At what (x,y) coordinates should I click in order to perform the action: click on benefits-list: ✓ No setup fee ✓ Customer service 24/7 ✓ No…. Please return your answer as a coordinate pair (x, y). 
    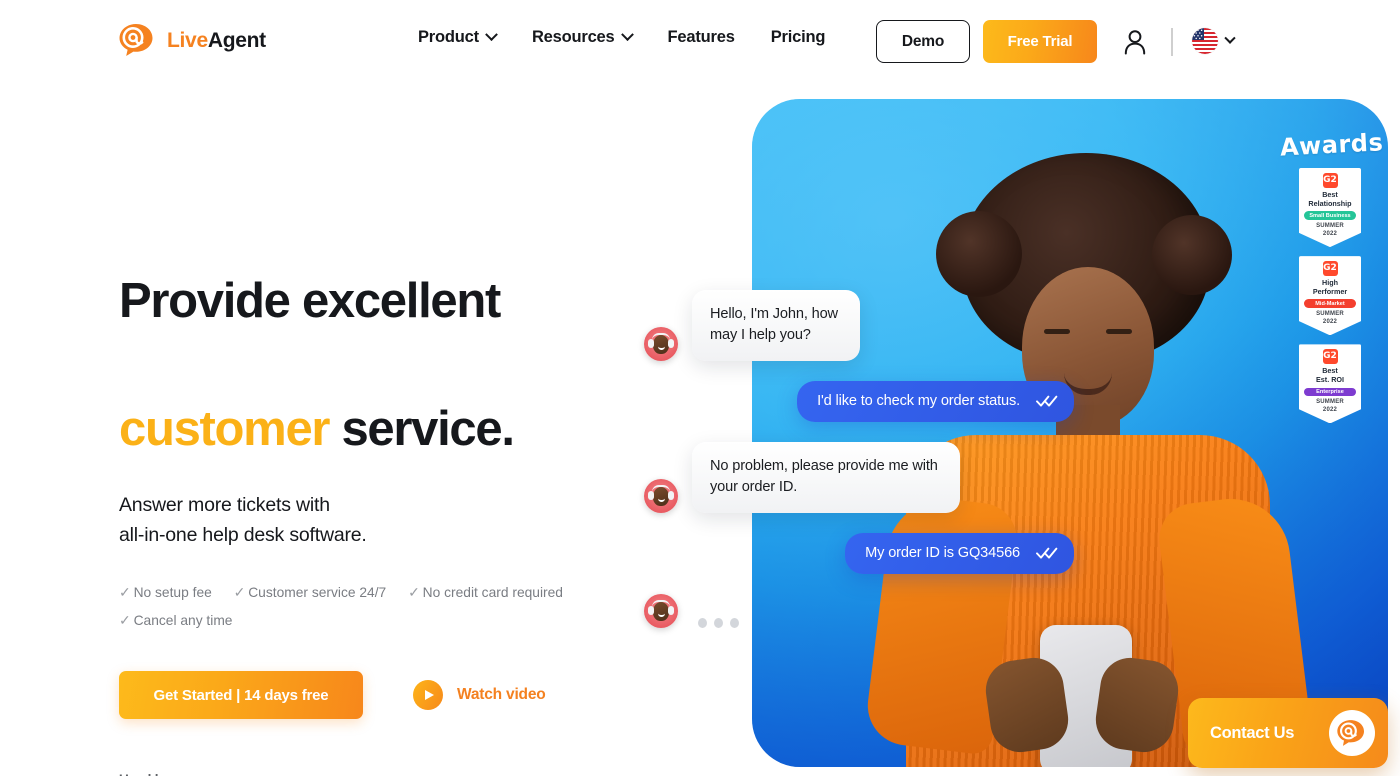
    Looking at the image, I should click on (379, 607).